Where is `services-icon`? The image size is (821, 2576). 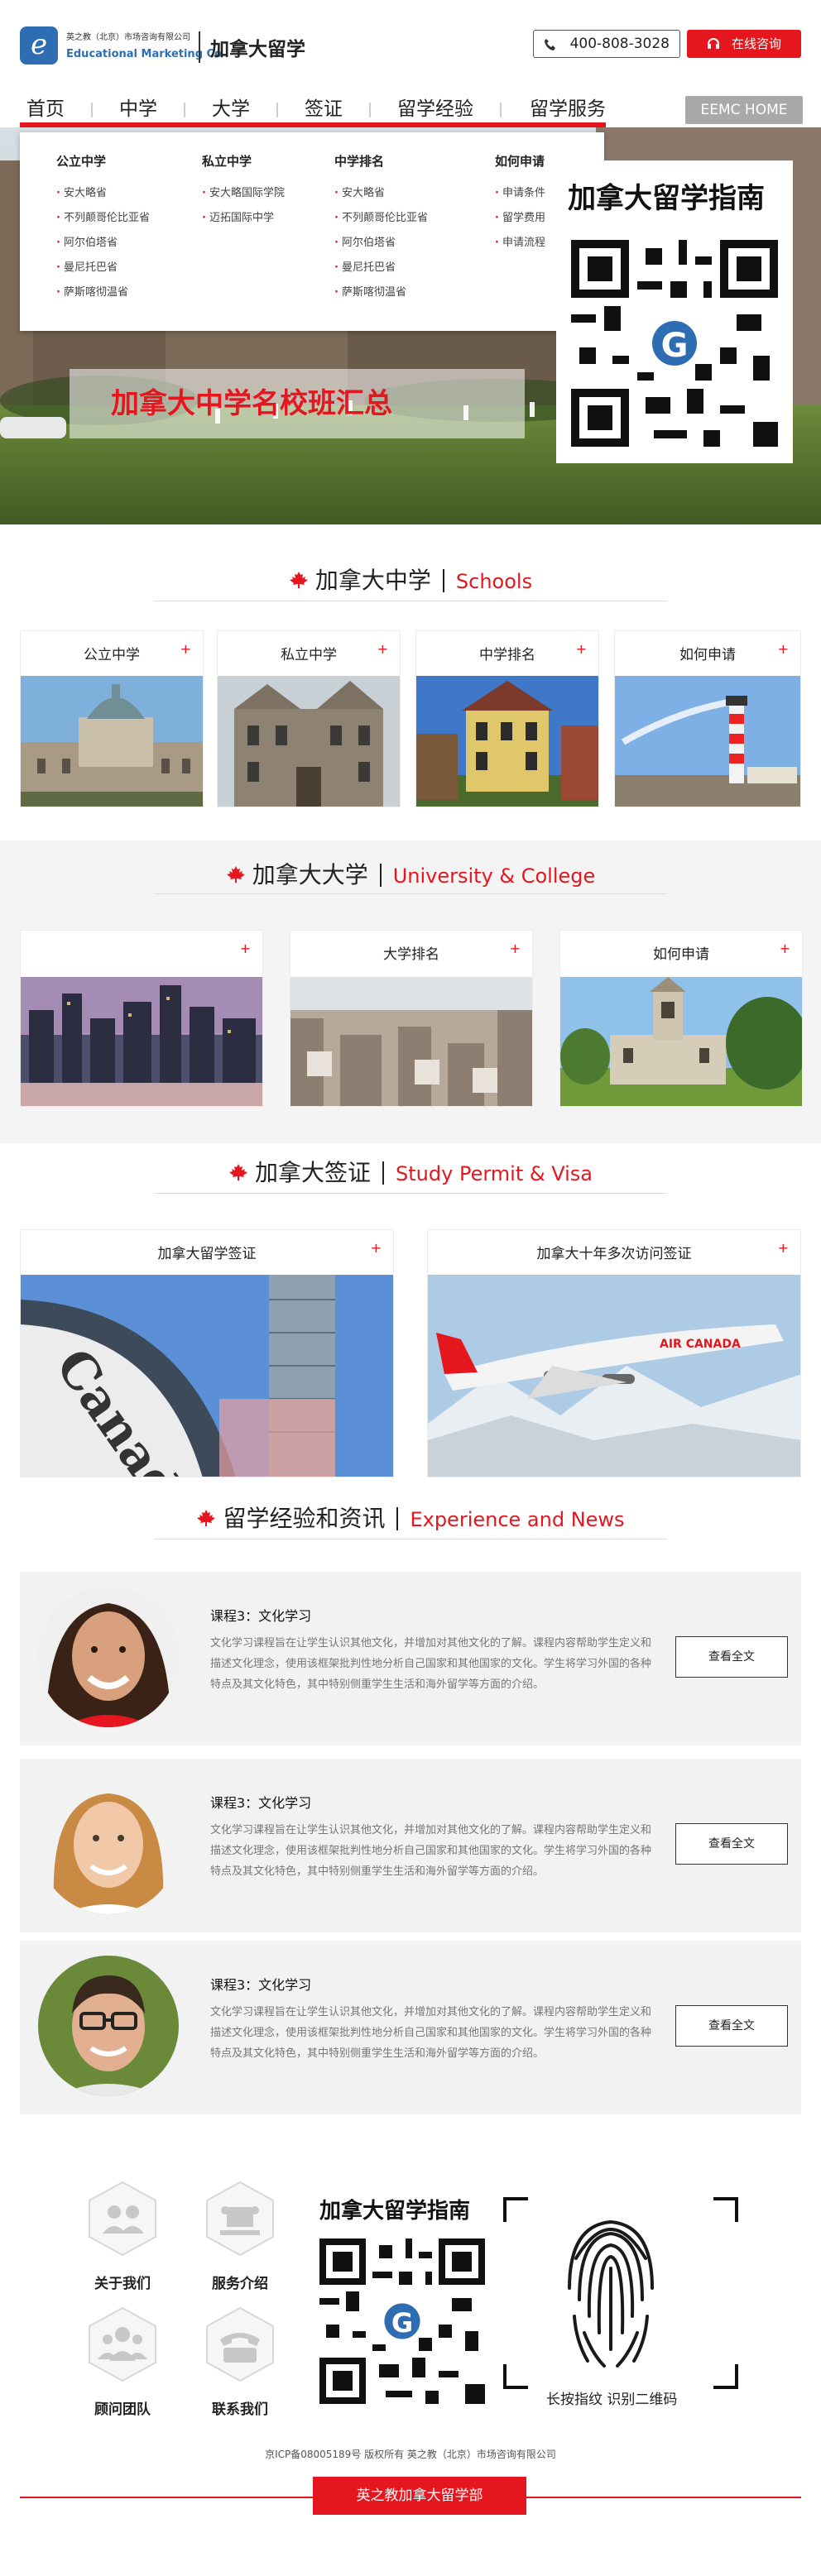
services-icon is located at coordinates (240, 2219).